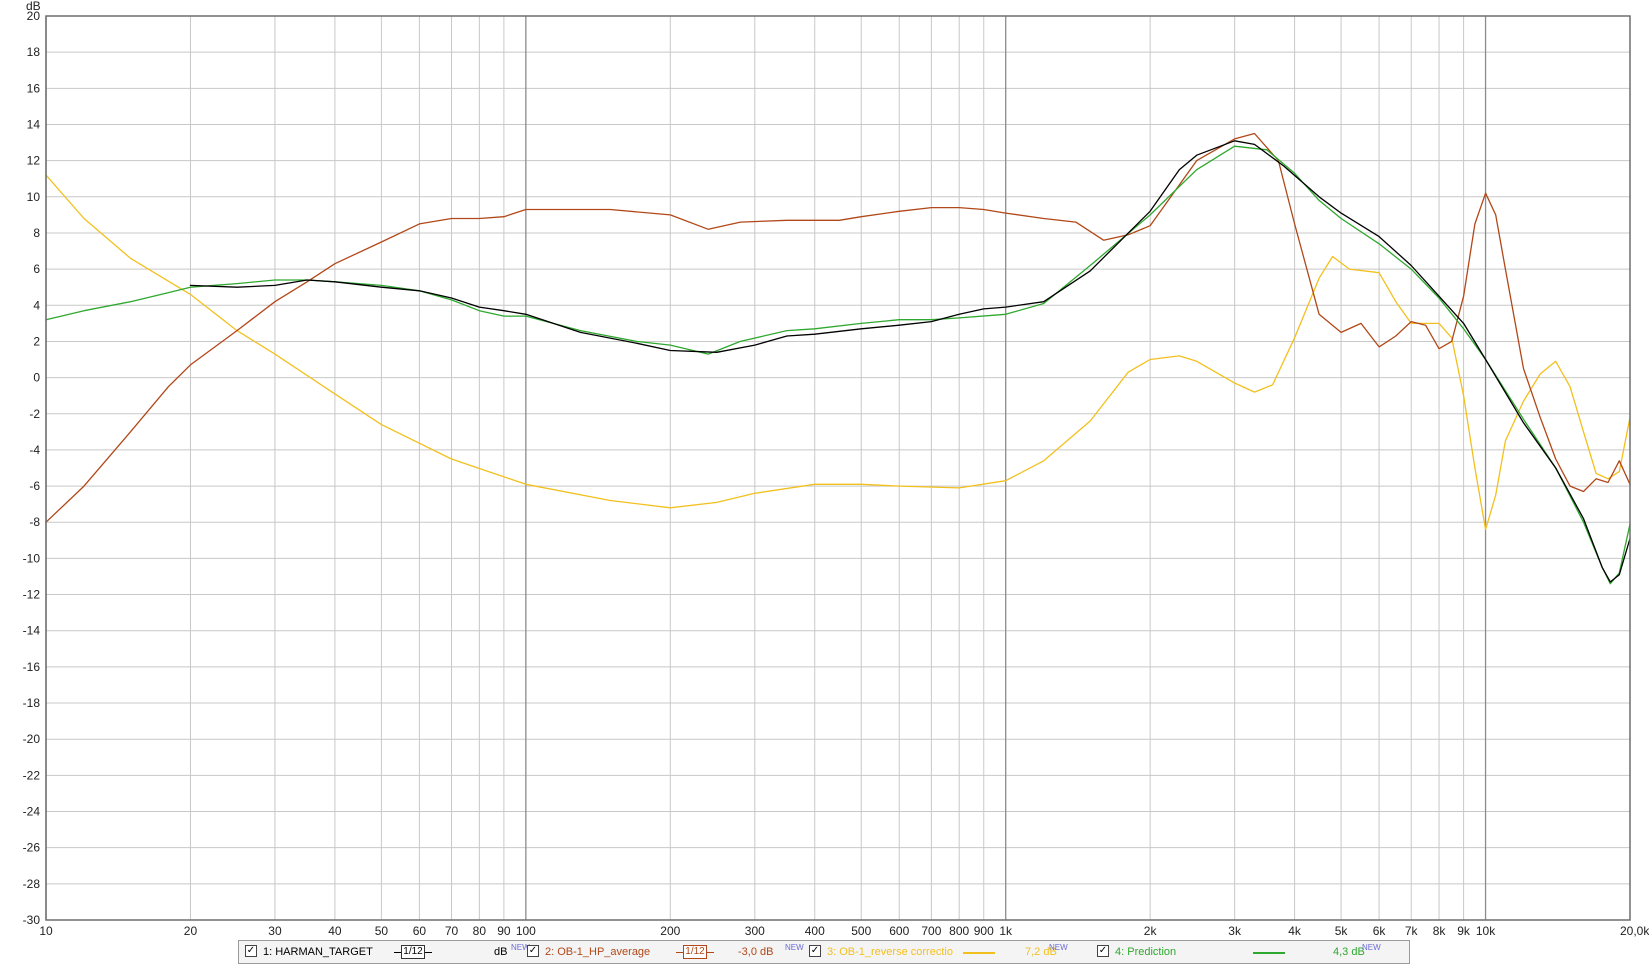 Image resolution: width=1649 pixels, height=965 pixels. What do you see at coordinates (34, 88) in the screenshot?
I see `y-tick-label: 16` at bounding box center [34, 88].